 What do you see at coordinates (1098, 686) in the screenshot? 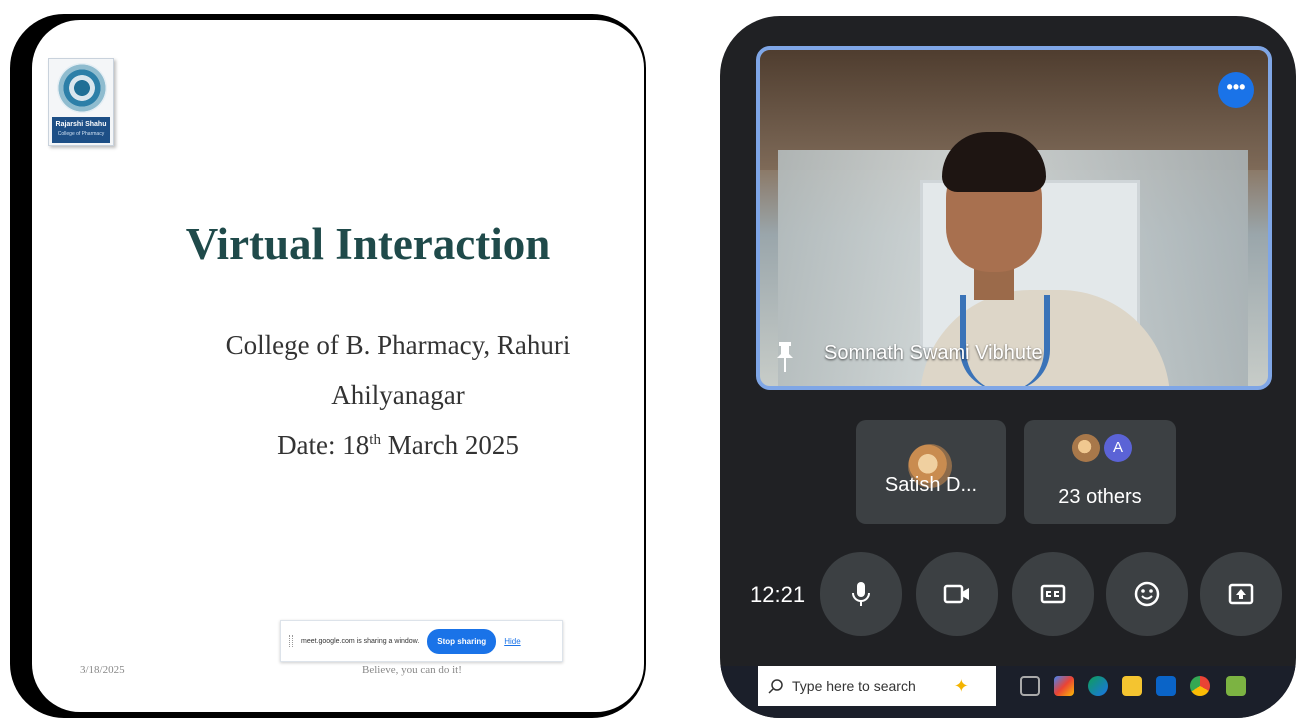
I see `edge-icon` at bounding box center [1098, 686].